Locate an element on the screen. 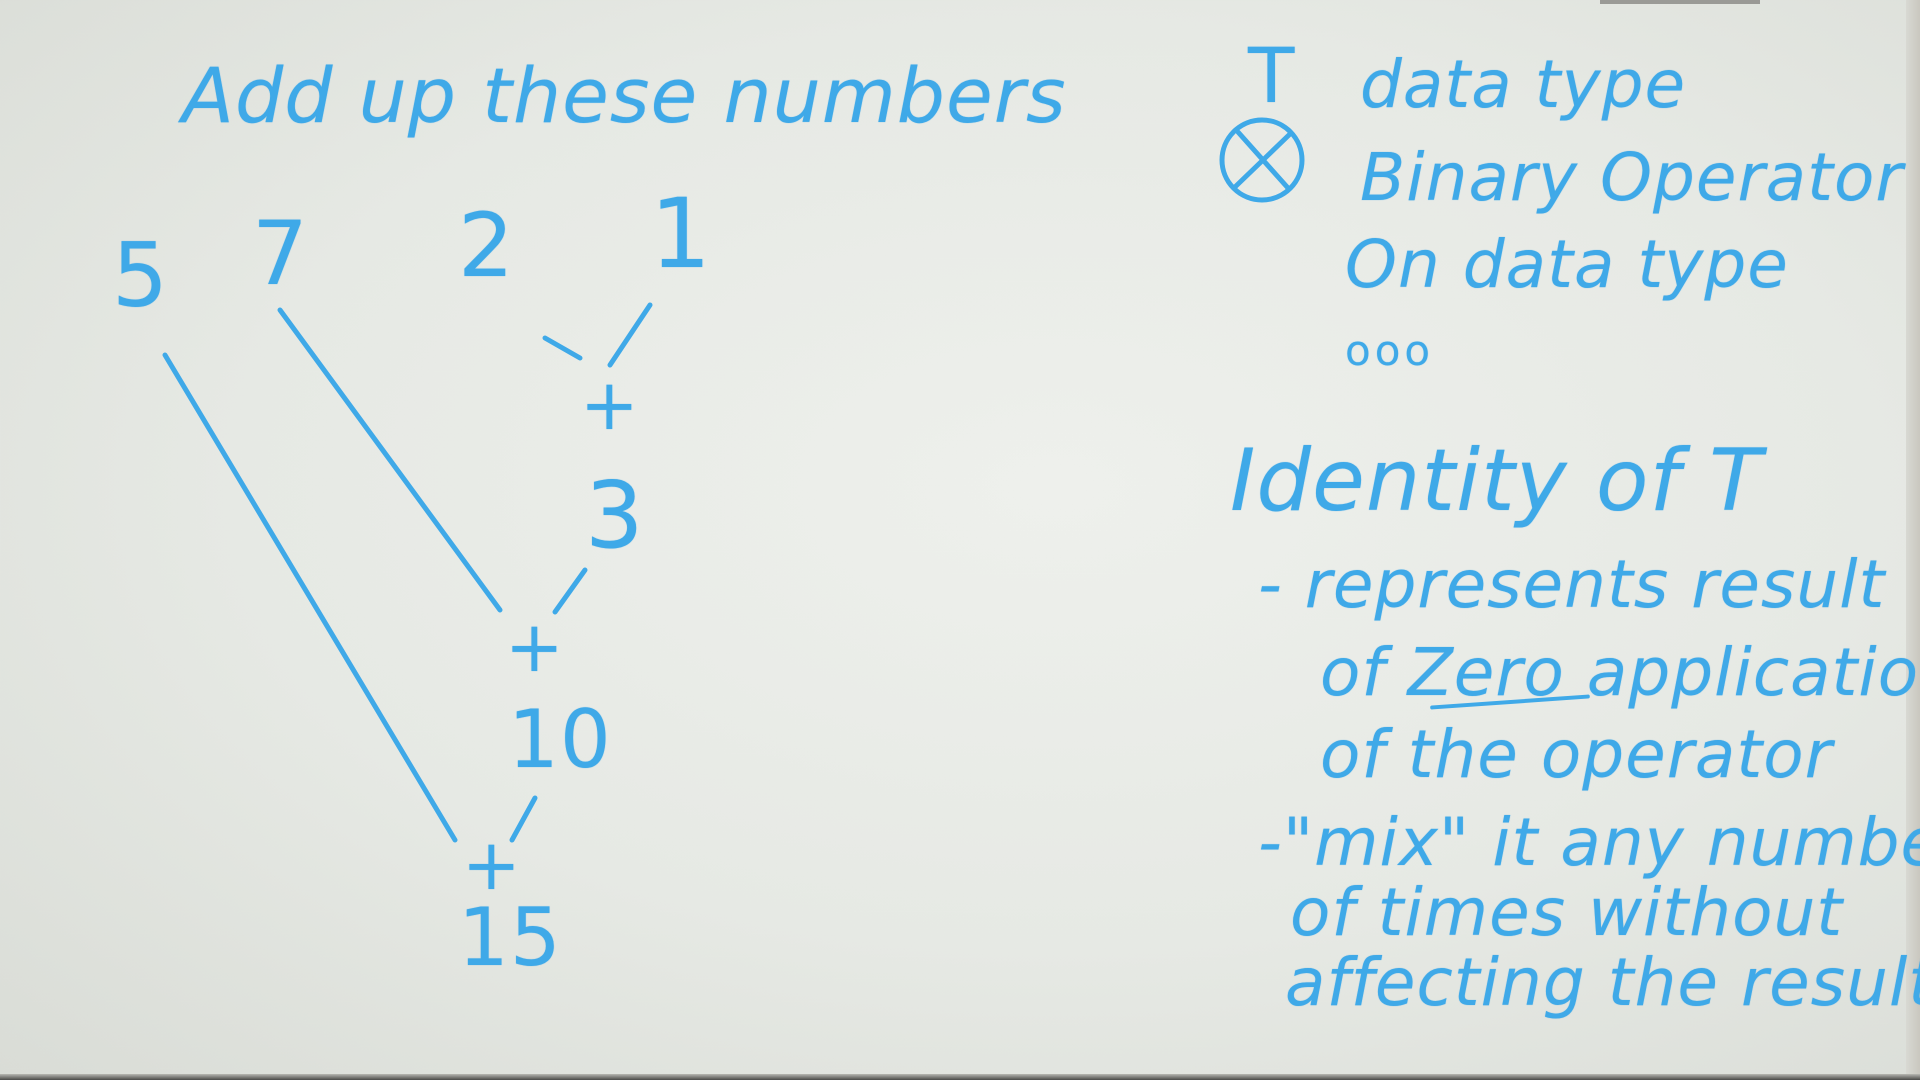 The image size is (1920, 1080). operator-label-line1: Binary Operator is located at coordinates (1632, 177).